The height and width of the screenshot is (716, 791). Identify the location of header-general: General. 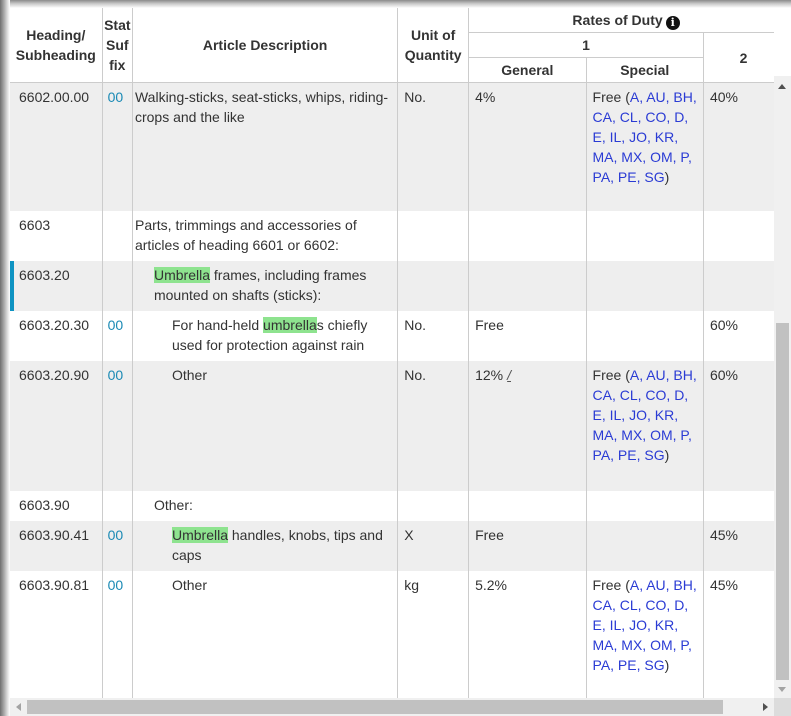
(527, 70).